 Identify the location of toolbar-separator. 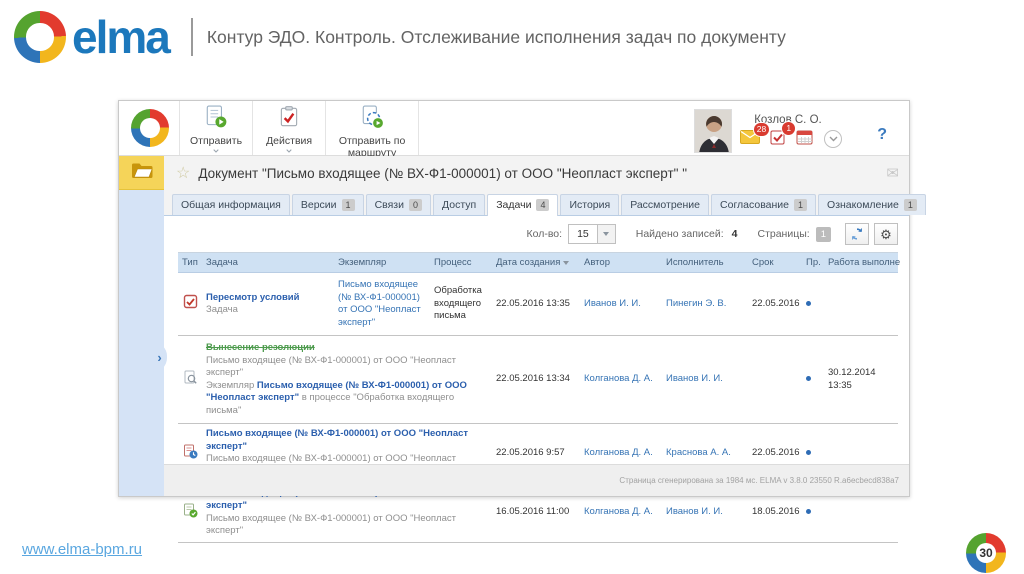
(419, 128).